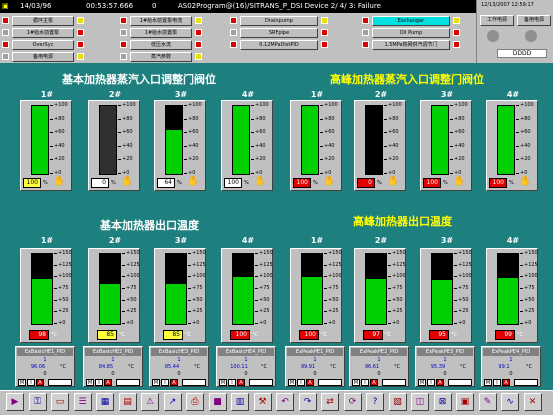 This screenshot has width=553, height=415. What do you see at coordinates (199, 253) in the screenshot?
I see `tick-label: +150` at bounding box center [199, 253].